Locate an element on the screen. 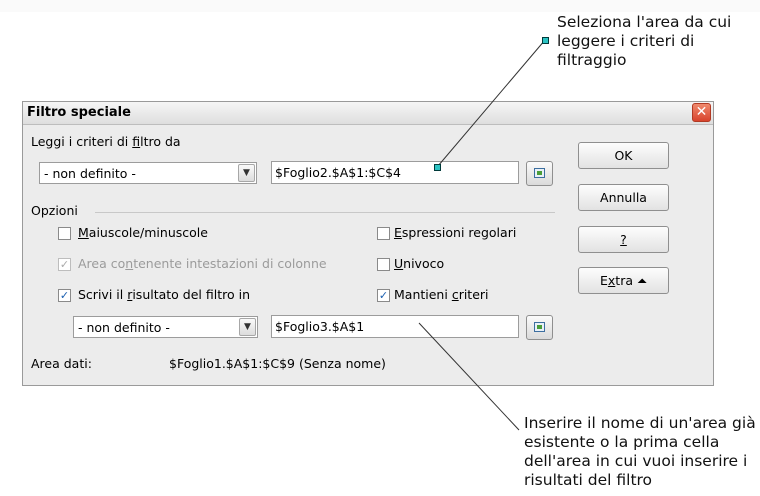 The width and height of the screenshot is (760, 496). help-button: ? is located at coordinates (623, 239).